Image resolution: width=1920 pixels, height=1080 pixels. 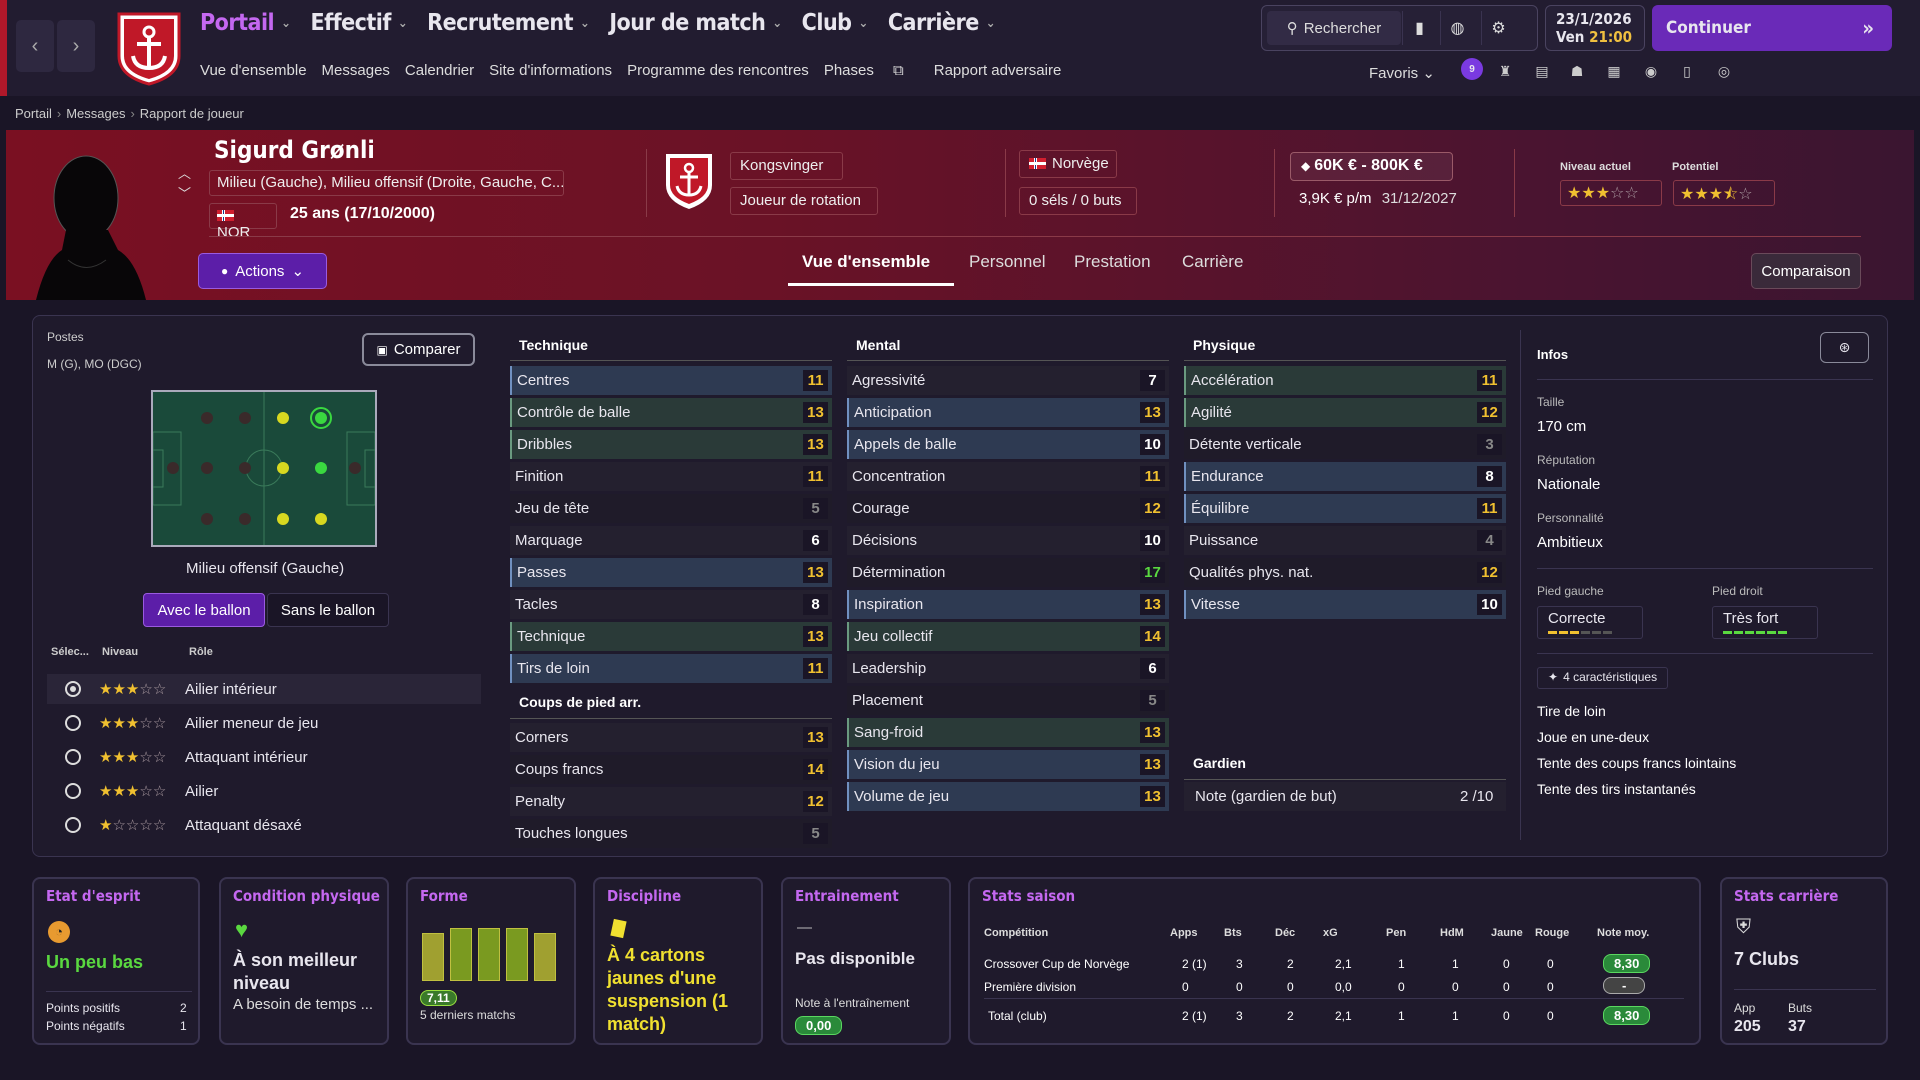 What do you see at coordinates (1008, 604) in the screenshot?
I see `attribute-row: Inspiration 13` at bounding box center [1008, 604].